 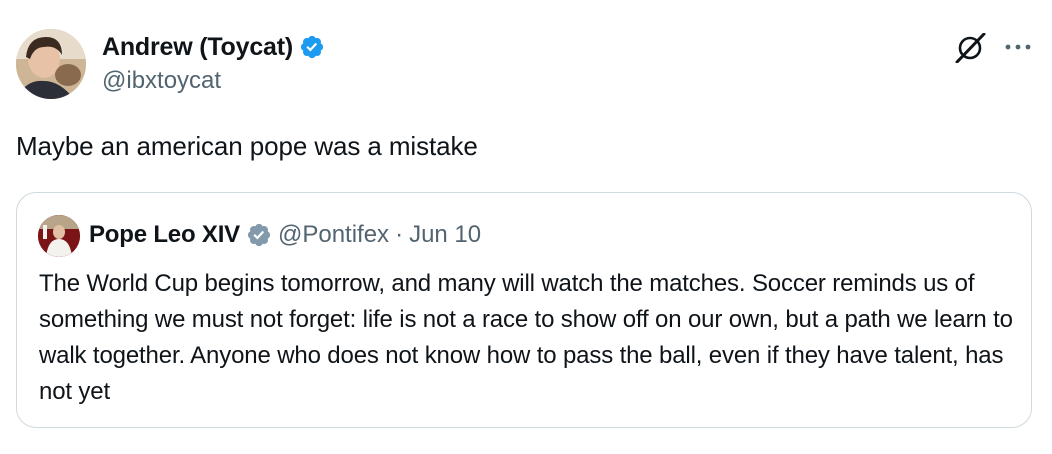 I want to click on quote-author-handle: @Pontifex, so click(x=333, y=235).